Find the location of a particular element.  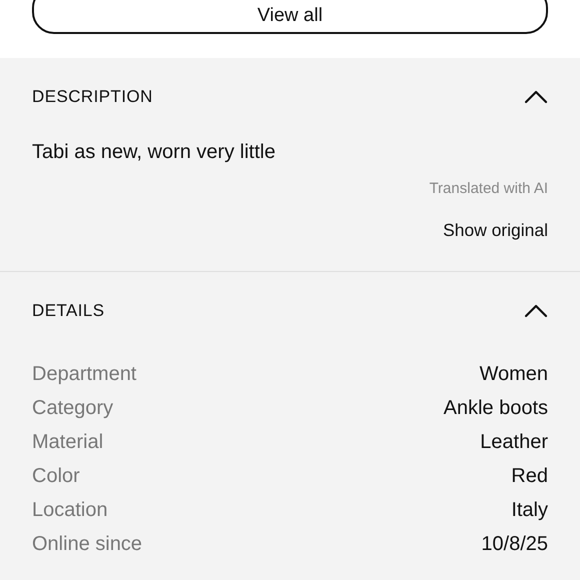

section-title: DETAILS is located at coordinates (68, 311).